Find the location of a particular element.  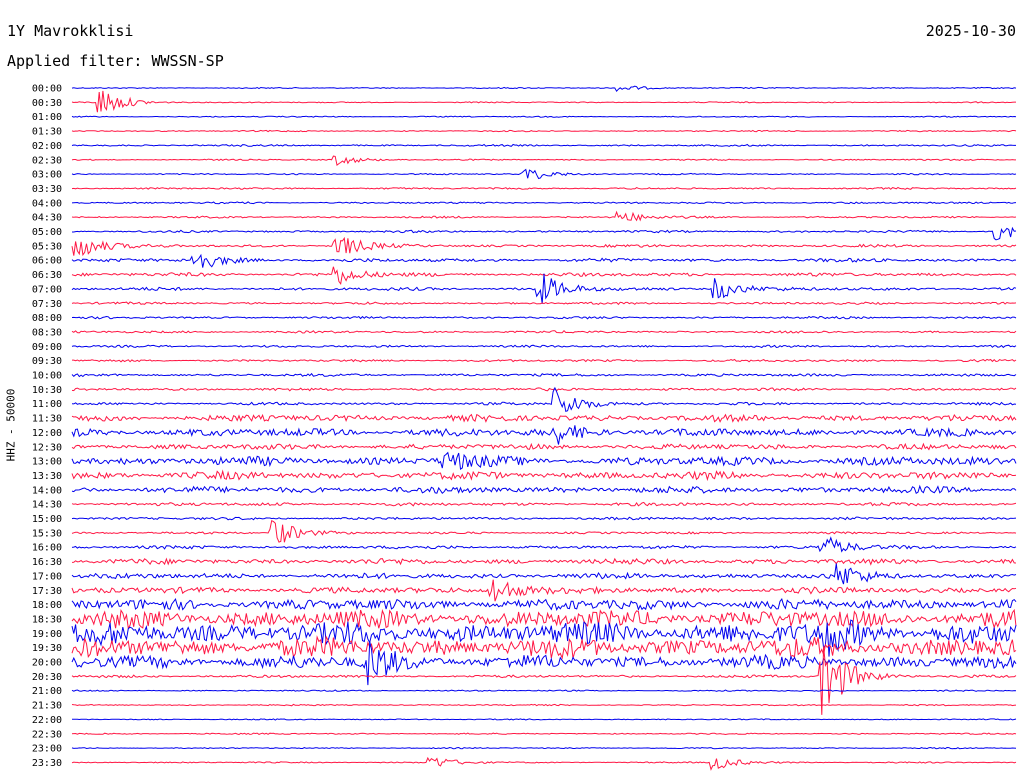

row-time-label: 16:00 is located at coordinates (47, 548).